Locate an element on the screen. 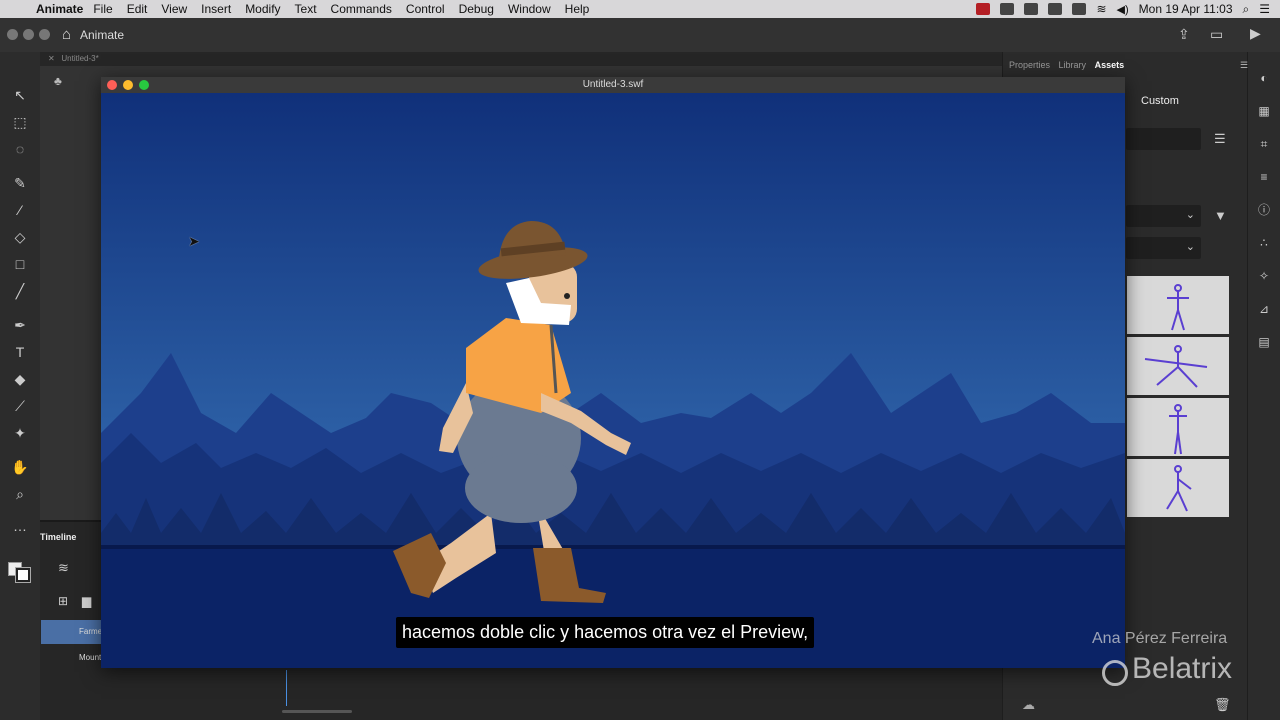 The height and width of the screenshot is (720, 1280). wifi-icon: ≋ is located at coordinates (1101, 9).